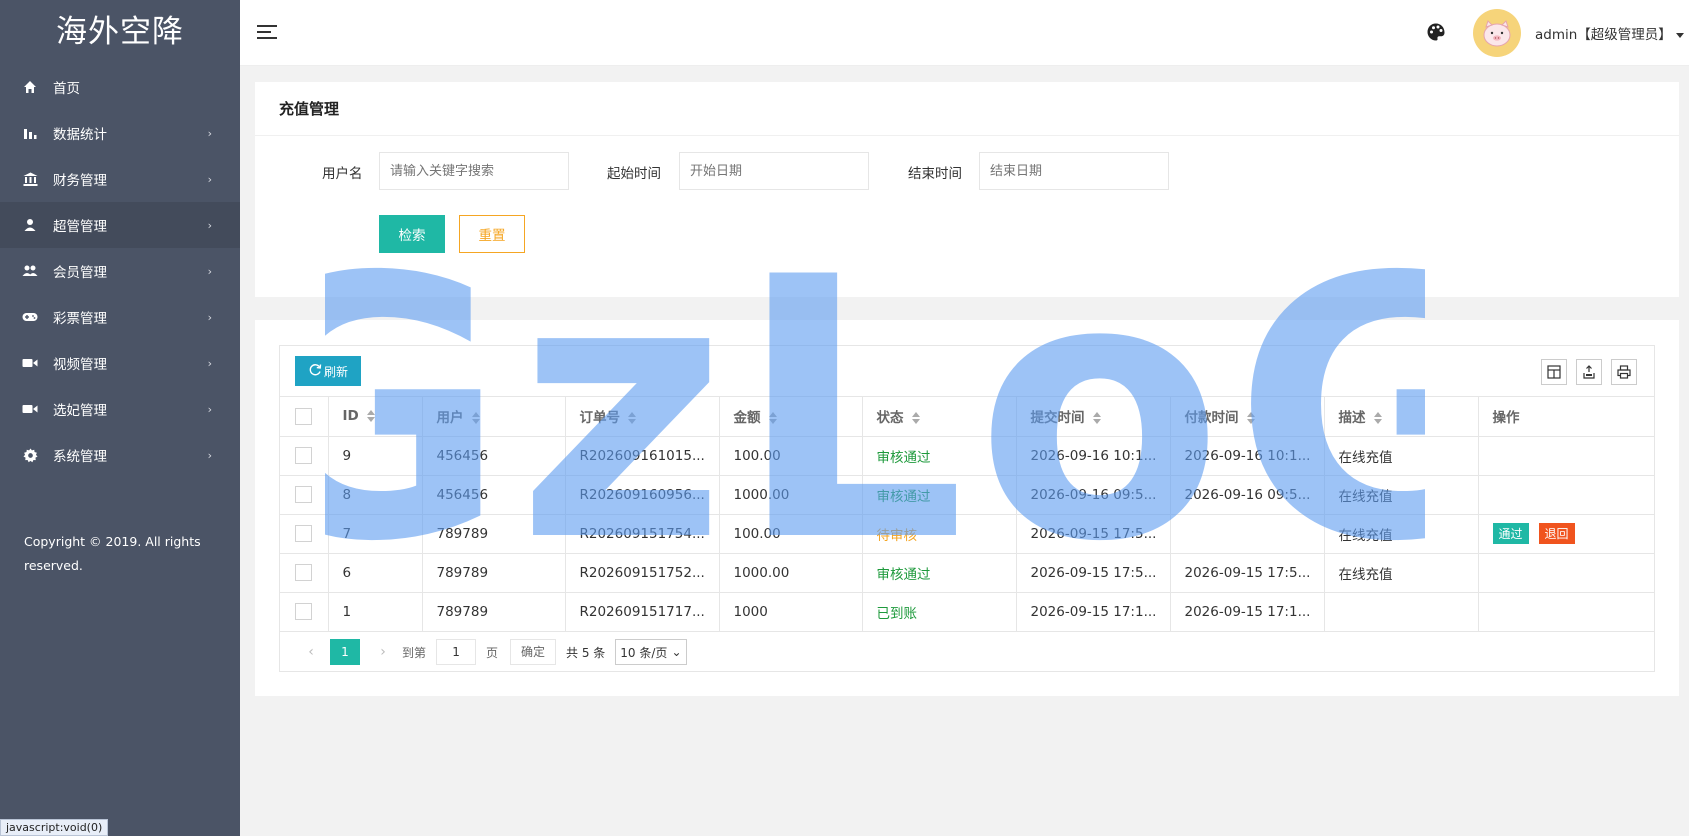 This screenshot has width=1689, height=836. I want to click on sidebar-item-selection: 选妃管理 ›, so click(120, 409).